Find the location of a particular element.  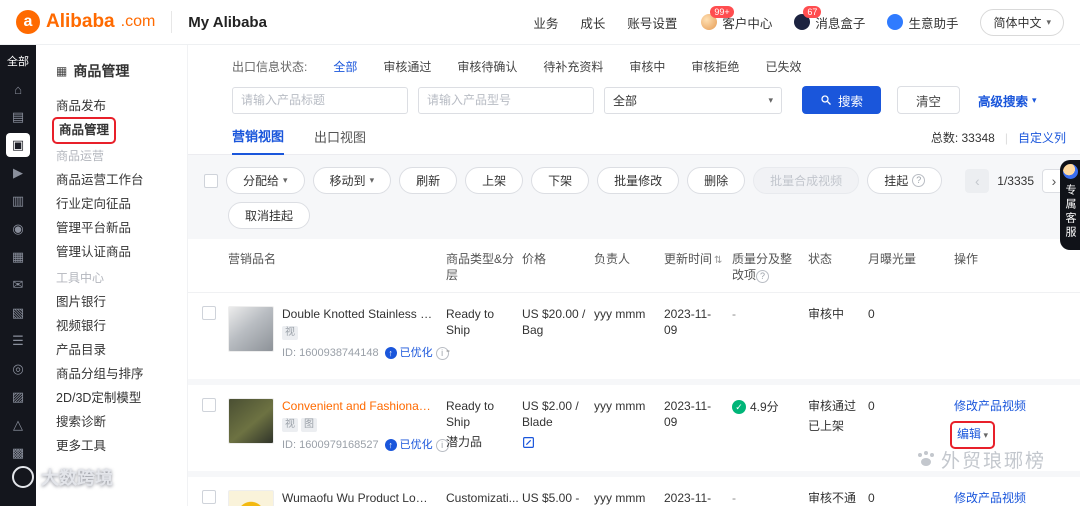

sidebar-title: ▦ 商品管理 is located at coordinates (121, 71).